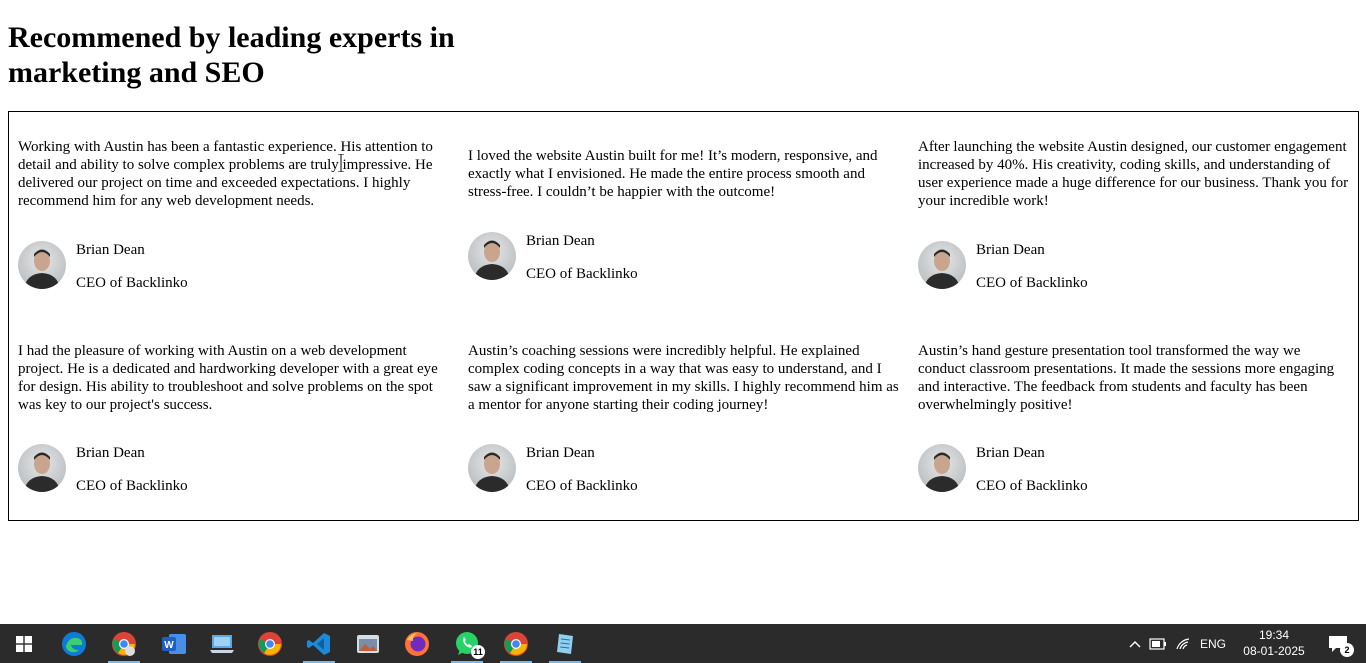  Describe the element at coordinates (1158, 643) in the screenshot. I see `battery-icon` at that location.